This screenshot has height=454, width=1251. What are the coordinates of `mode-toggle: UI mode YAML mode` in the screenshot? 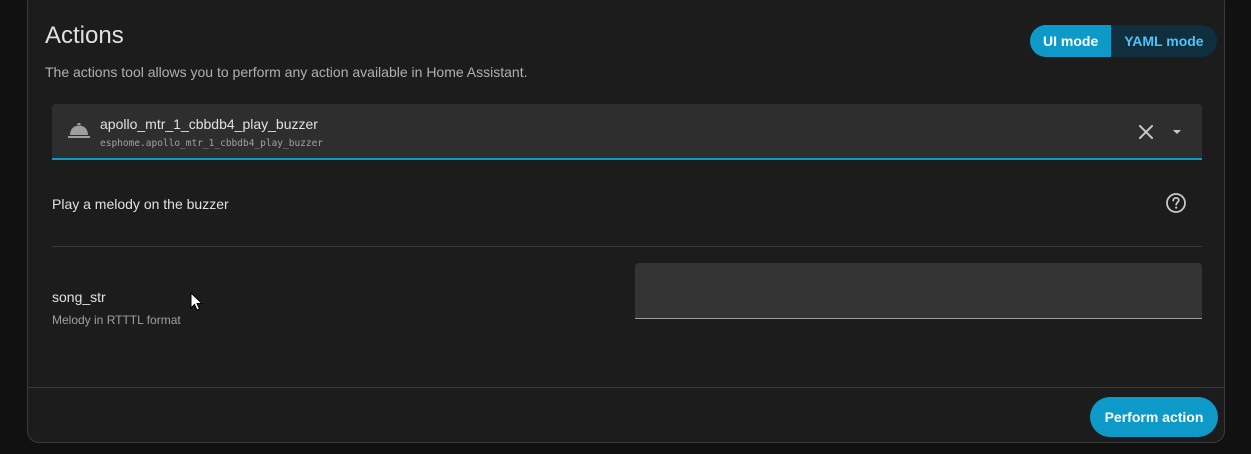 It's located at (1123, 41).